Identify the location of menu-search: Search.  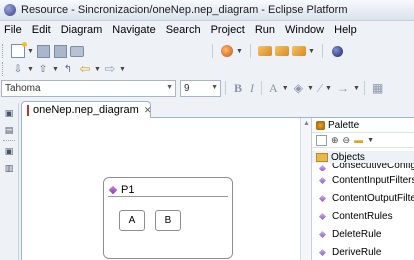
(183, 30).